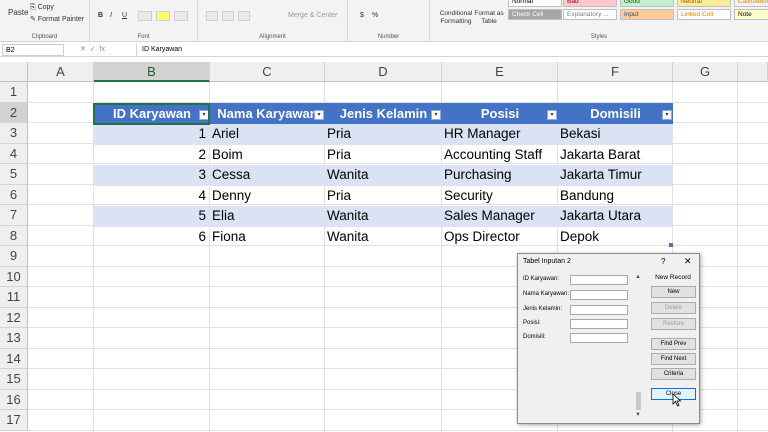  Describe the element at coordinates (647, 14) in the screenshot. I see `cell-style-item: Input` at that location.